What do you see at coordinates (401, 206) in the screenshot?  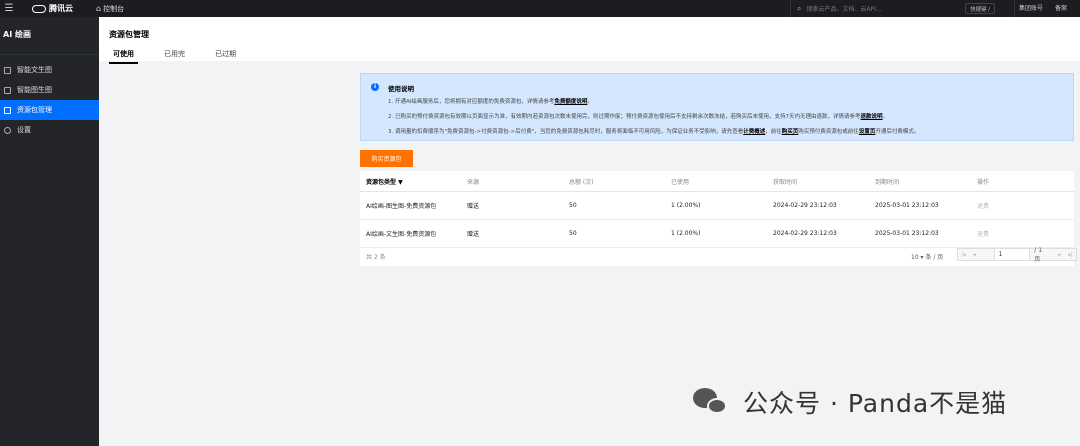 I see `cell-type: AI绘画-图生图-免费资源包` at bounding box center [401, 206].